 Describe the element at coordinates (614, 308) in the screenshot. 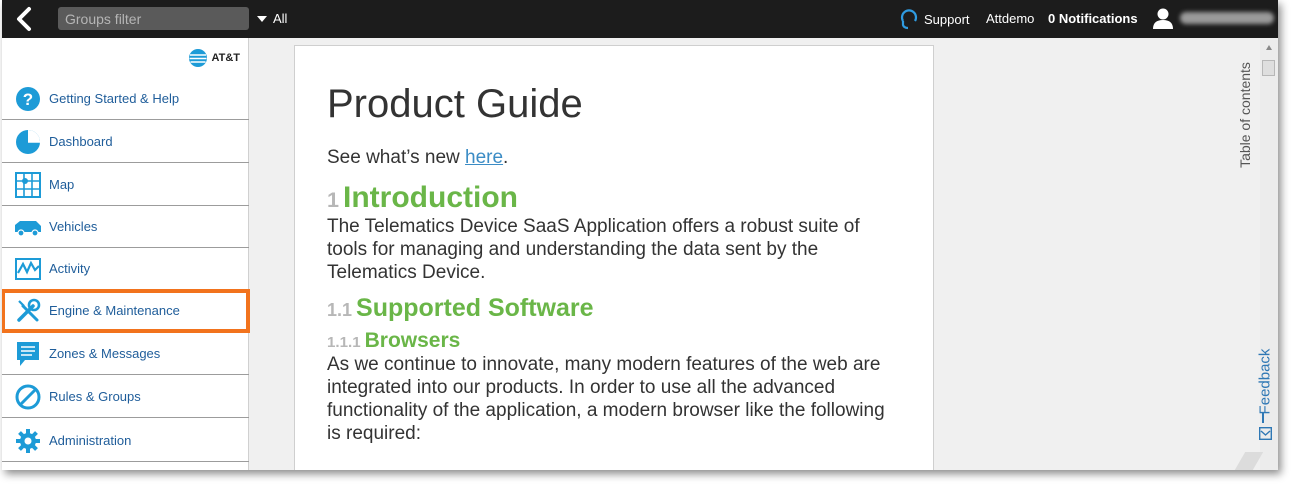

I see `section-heading-supported-software: 1.1 Supported Software` at that location.